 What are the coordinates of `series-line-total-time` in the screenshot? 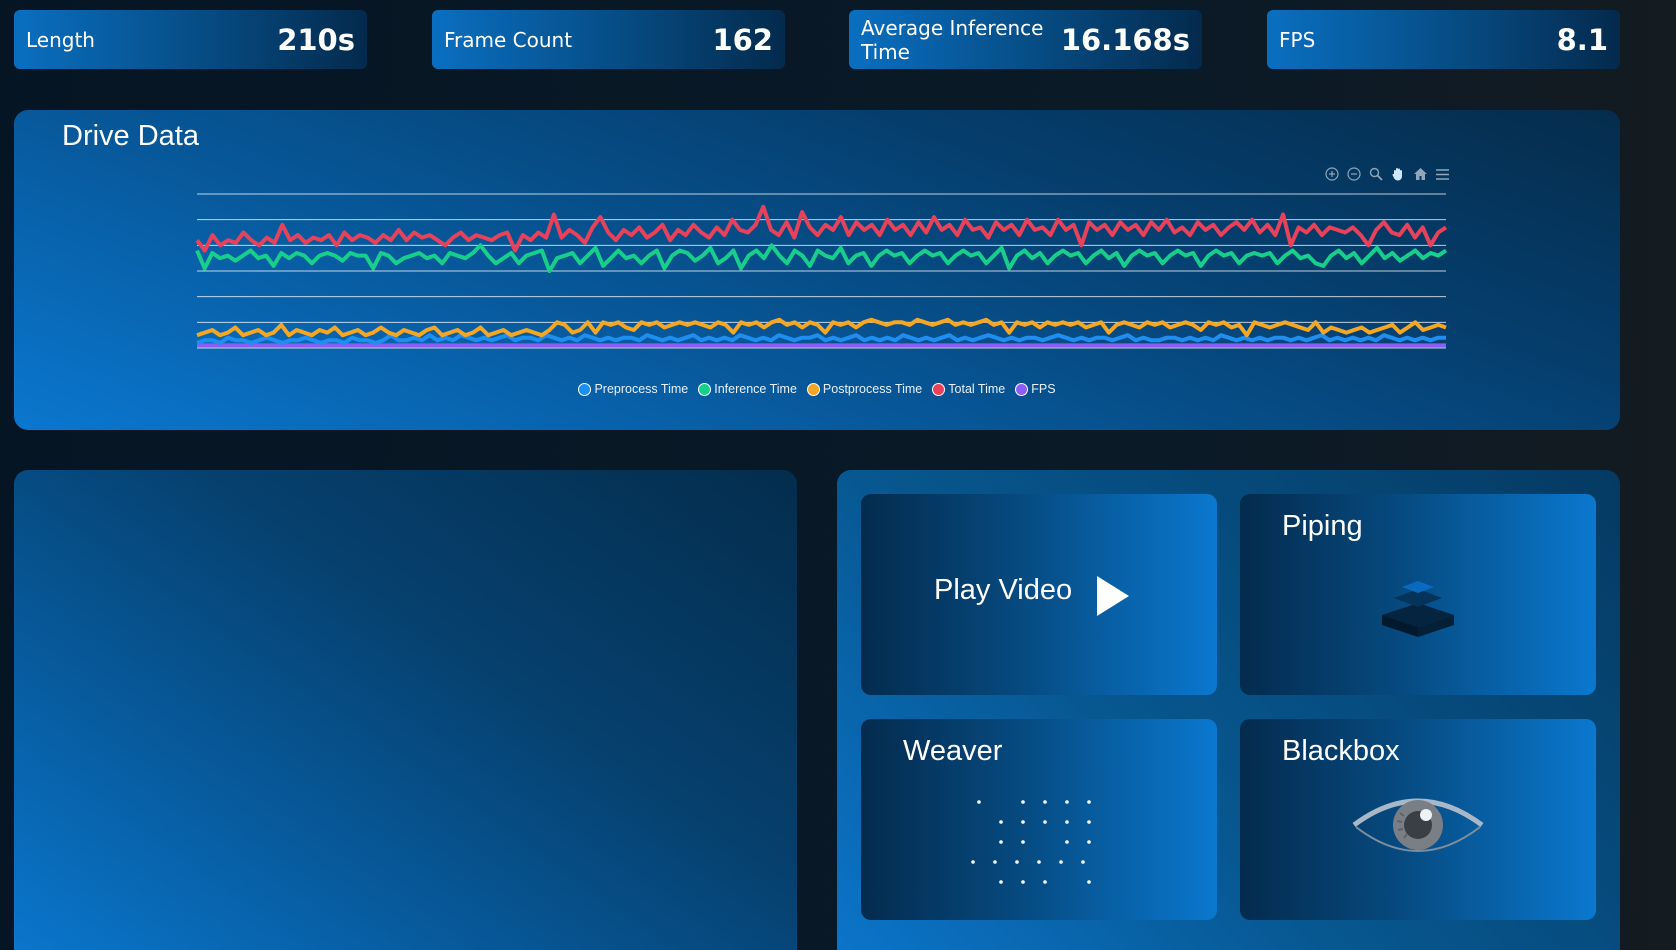 It's located at (821, 228).